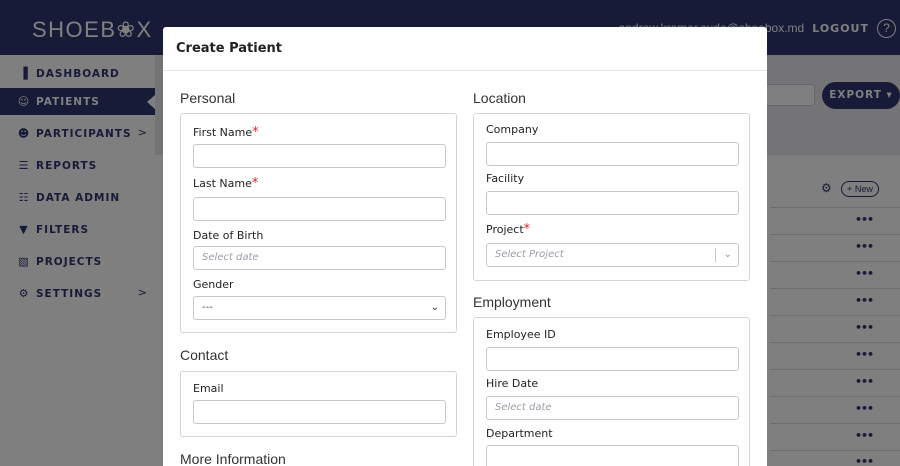  Describe the element at coordinates (319, 209) in the screenshot. I see `last-name-input` at that location.